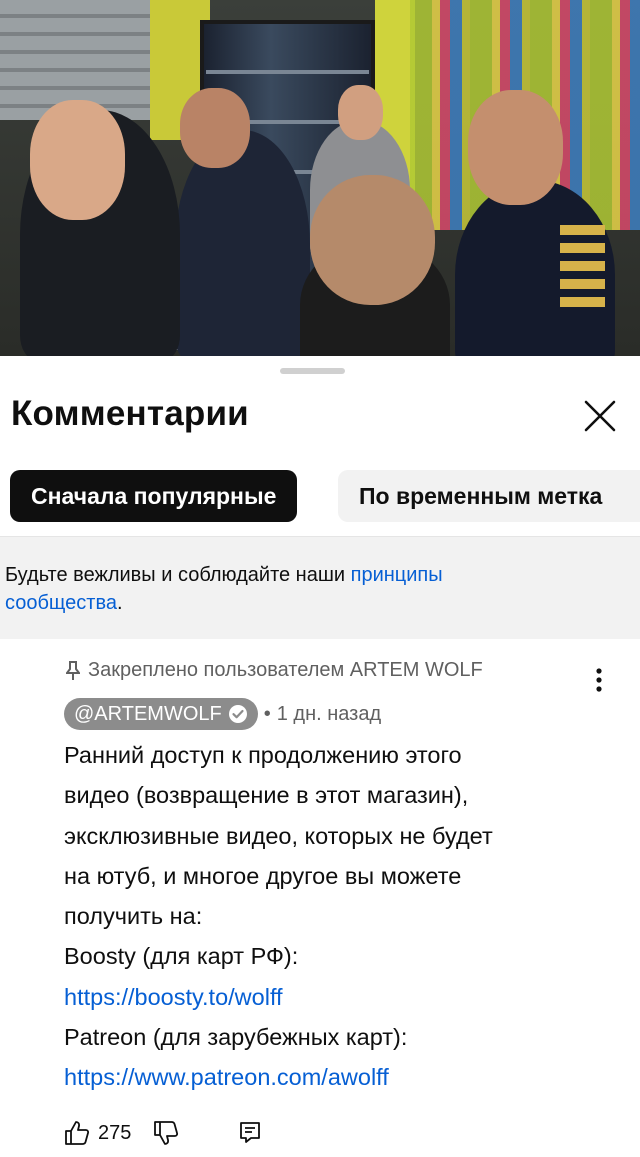 This screenshot has height=1157, width=640. I want to click on pinned-label-row: Закреплено пользователем ARTEM WOLF, so click(274, 670).